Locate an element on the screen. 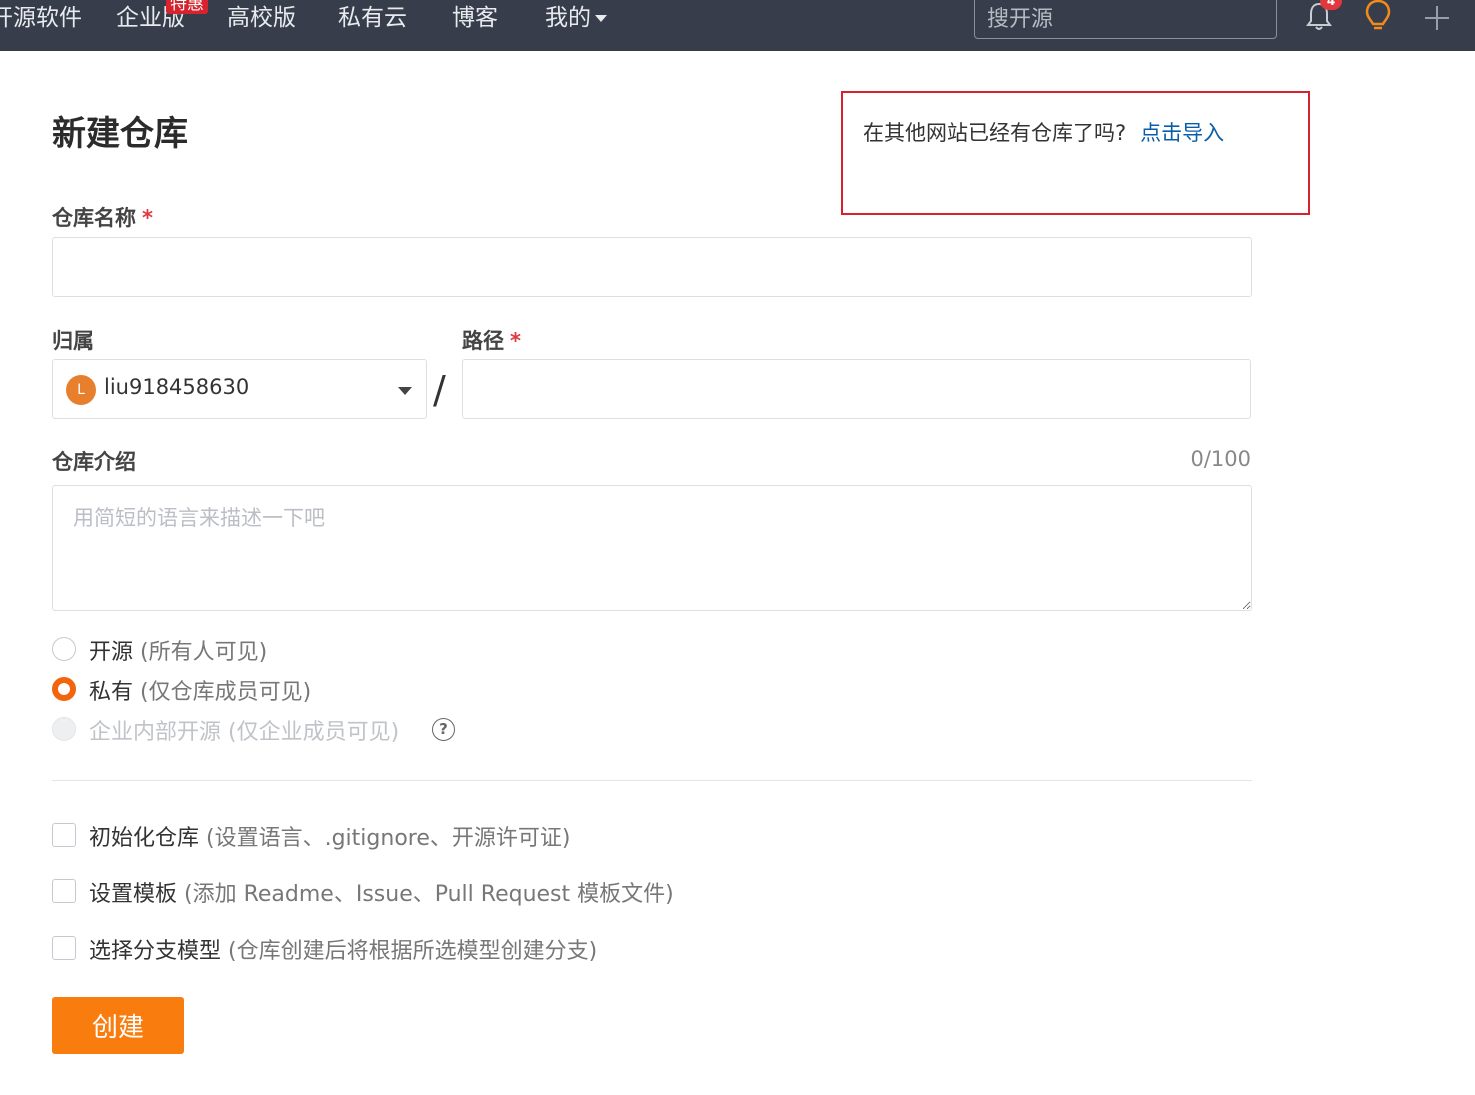 The height and width of the screenshot is (1095, 1475). import-link: 点击导入 is located at coordinates (1182, 133).